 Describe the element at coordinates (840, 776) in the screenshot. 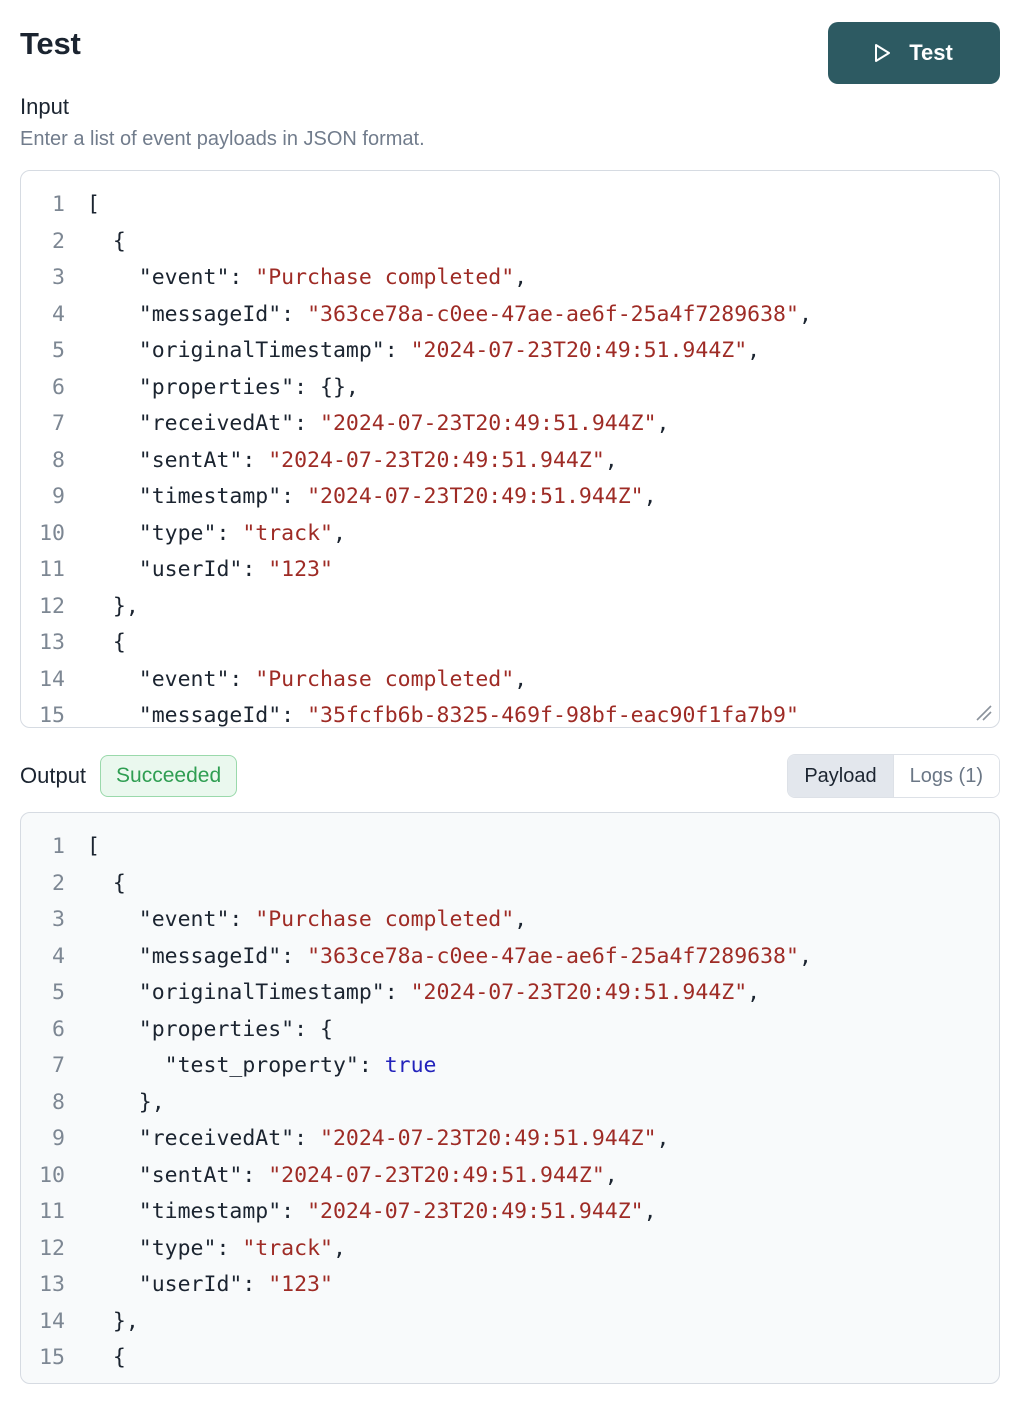

I see `tab-payload: Payload` at that location.